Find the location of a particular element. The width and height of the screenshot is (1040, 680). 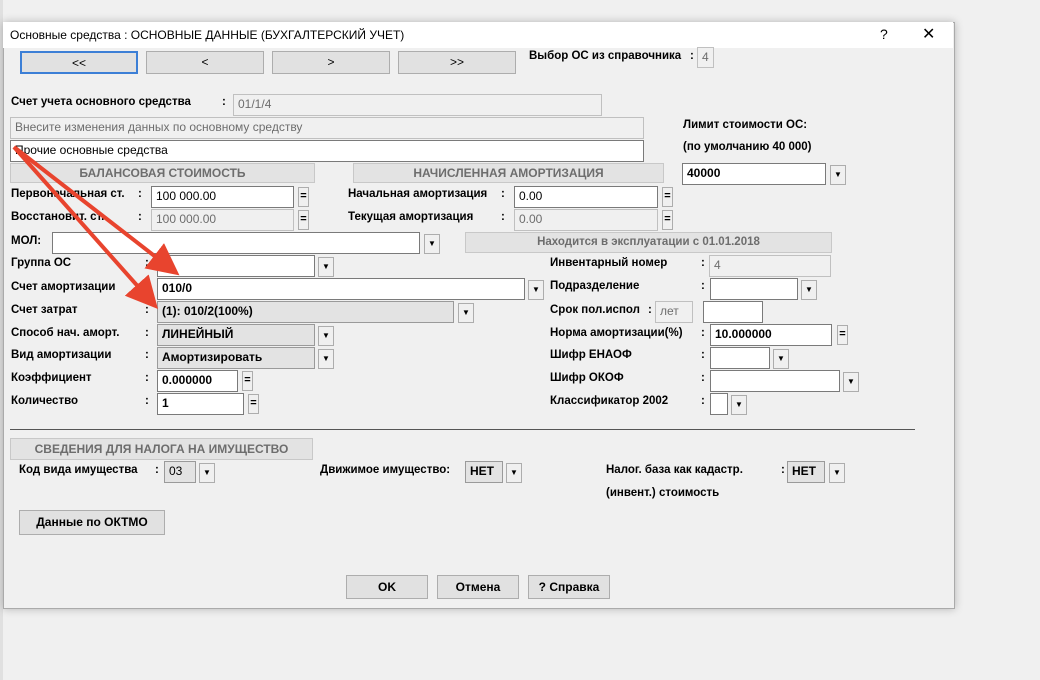

annotation-arrows is located at coordinates (96, 227).